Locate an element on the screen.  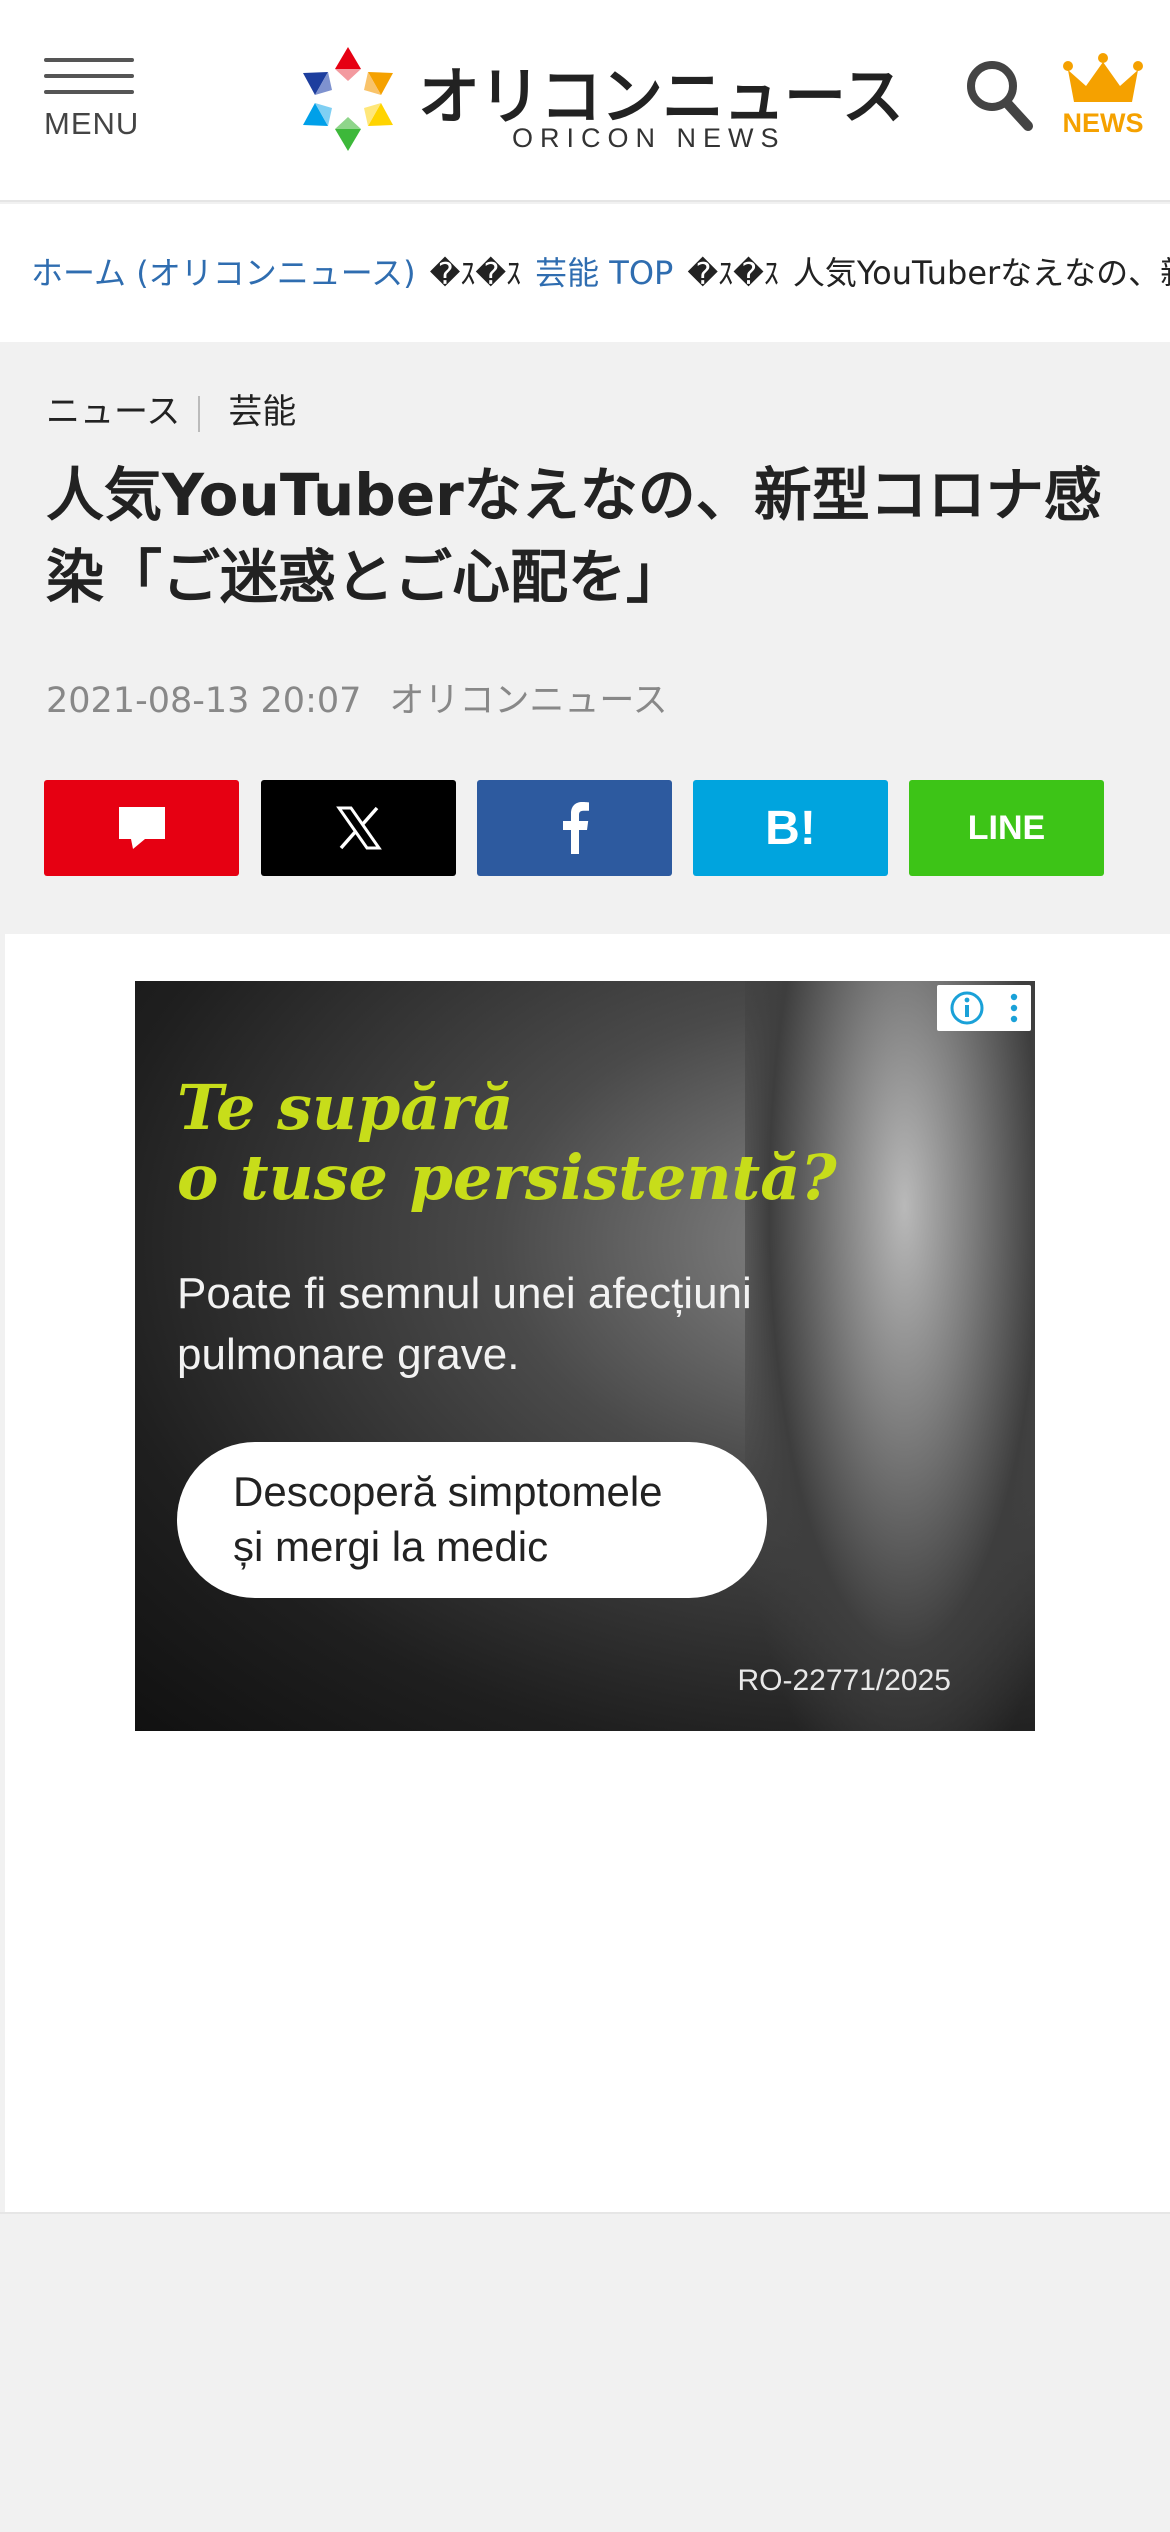
breadcrumb-home-link: ホーム (オリコンニュース) is located at coordinates (223, 273).